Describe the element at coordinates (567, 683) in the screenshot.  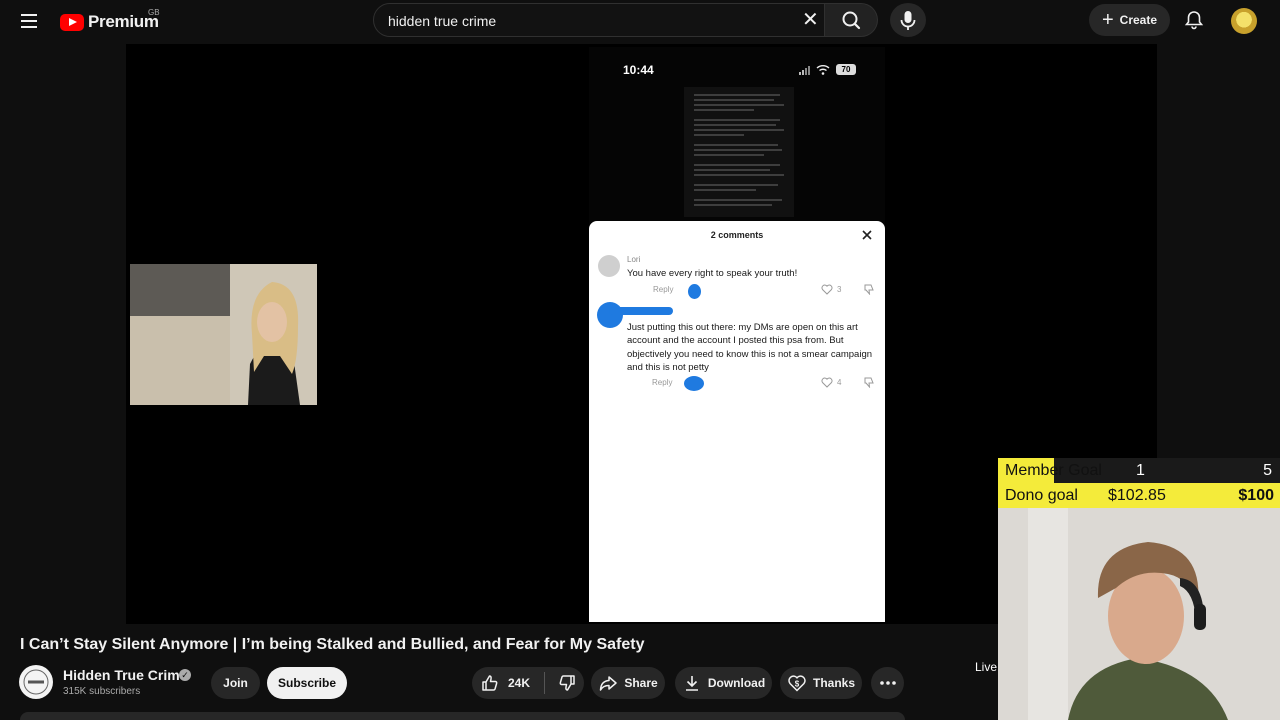
I see `thumbs-down-icon` at that location.